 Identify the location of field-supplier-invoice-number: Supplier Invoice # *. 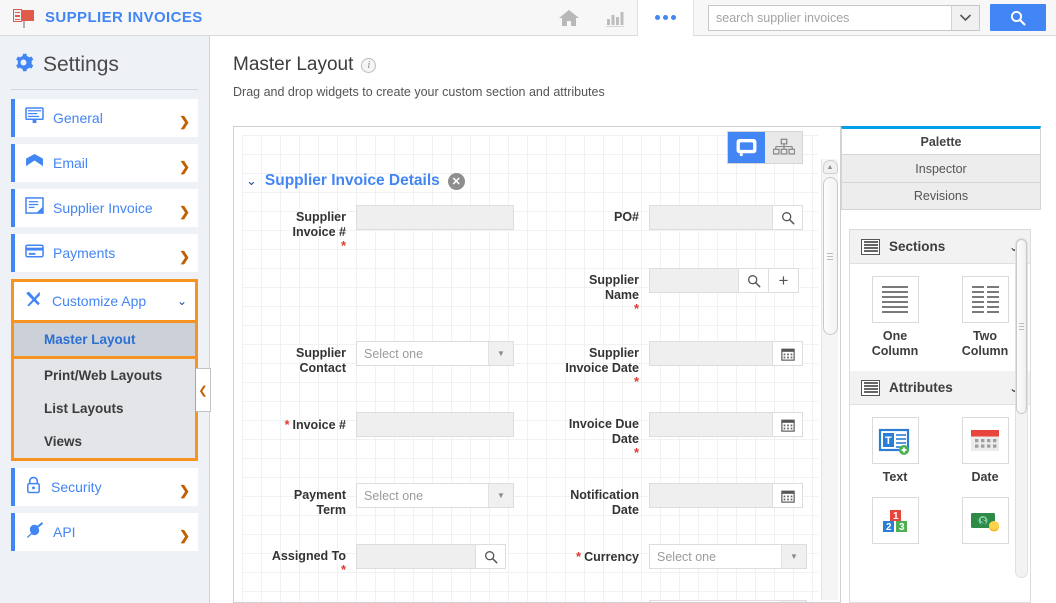
(380, 228).